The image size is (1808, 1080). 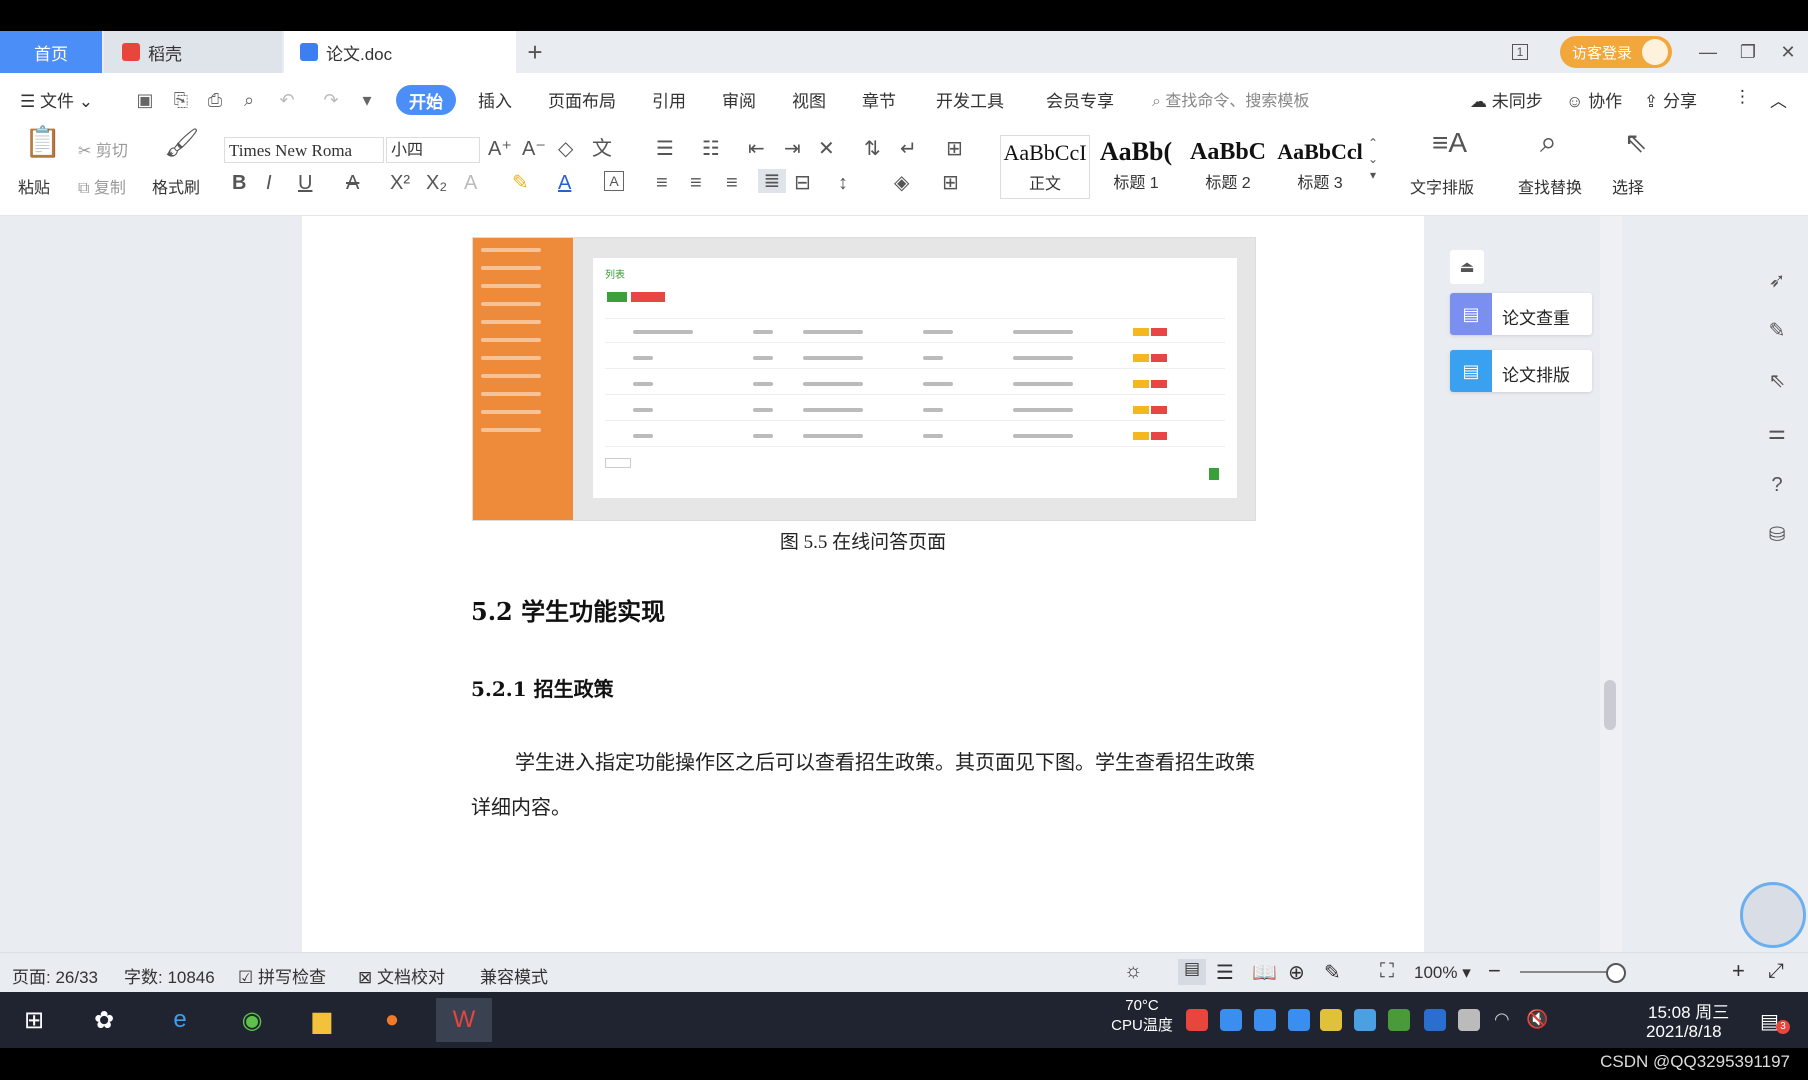 What do you see at coordinates (1080, 99) in the screenshot?
I see `menu-member: 会员专享` at bounding box center [1080, 99].